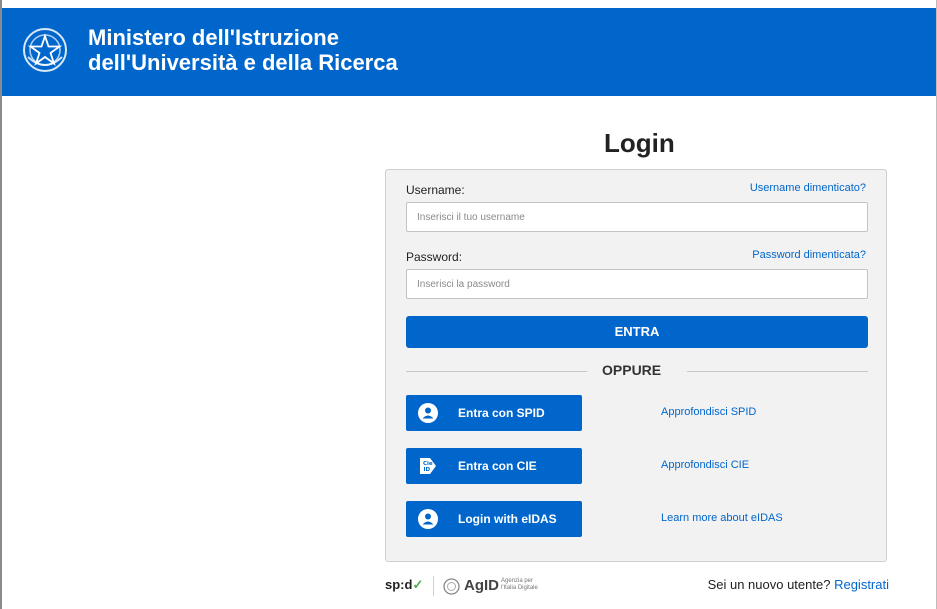 This screenshot has width=937, height=609. I want to click on spid-more-link: Approfondisci SPID, so click(708, 412).